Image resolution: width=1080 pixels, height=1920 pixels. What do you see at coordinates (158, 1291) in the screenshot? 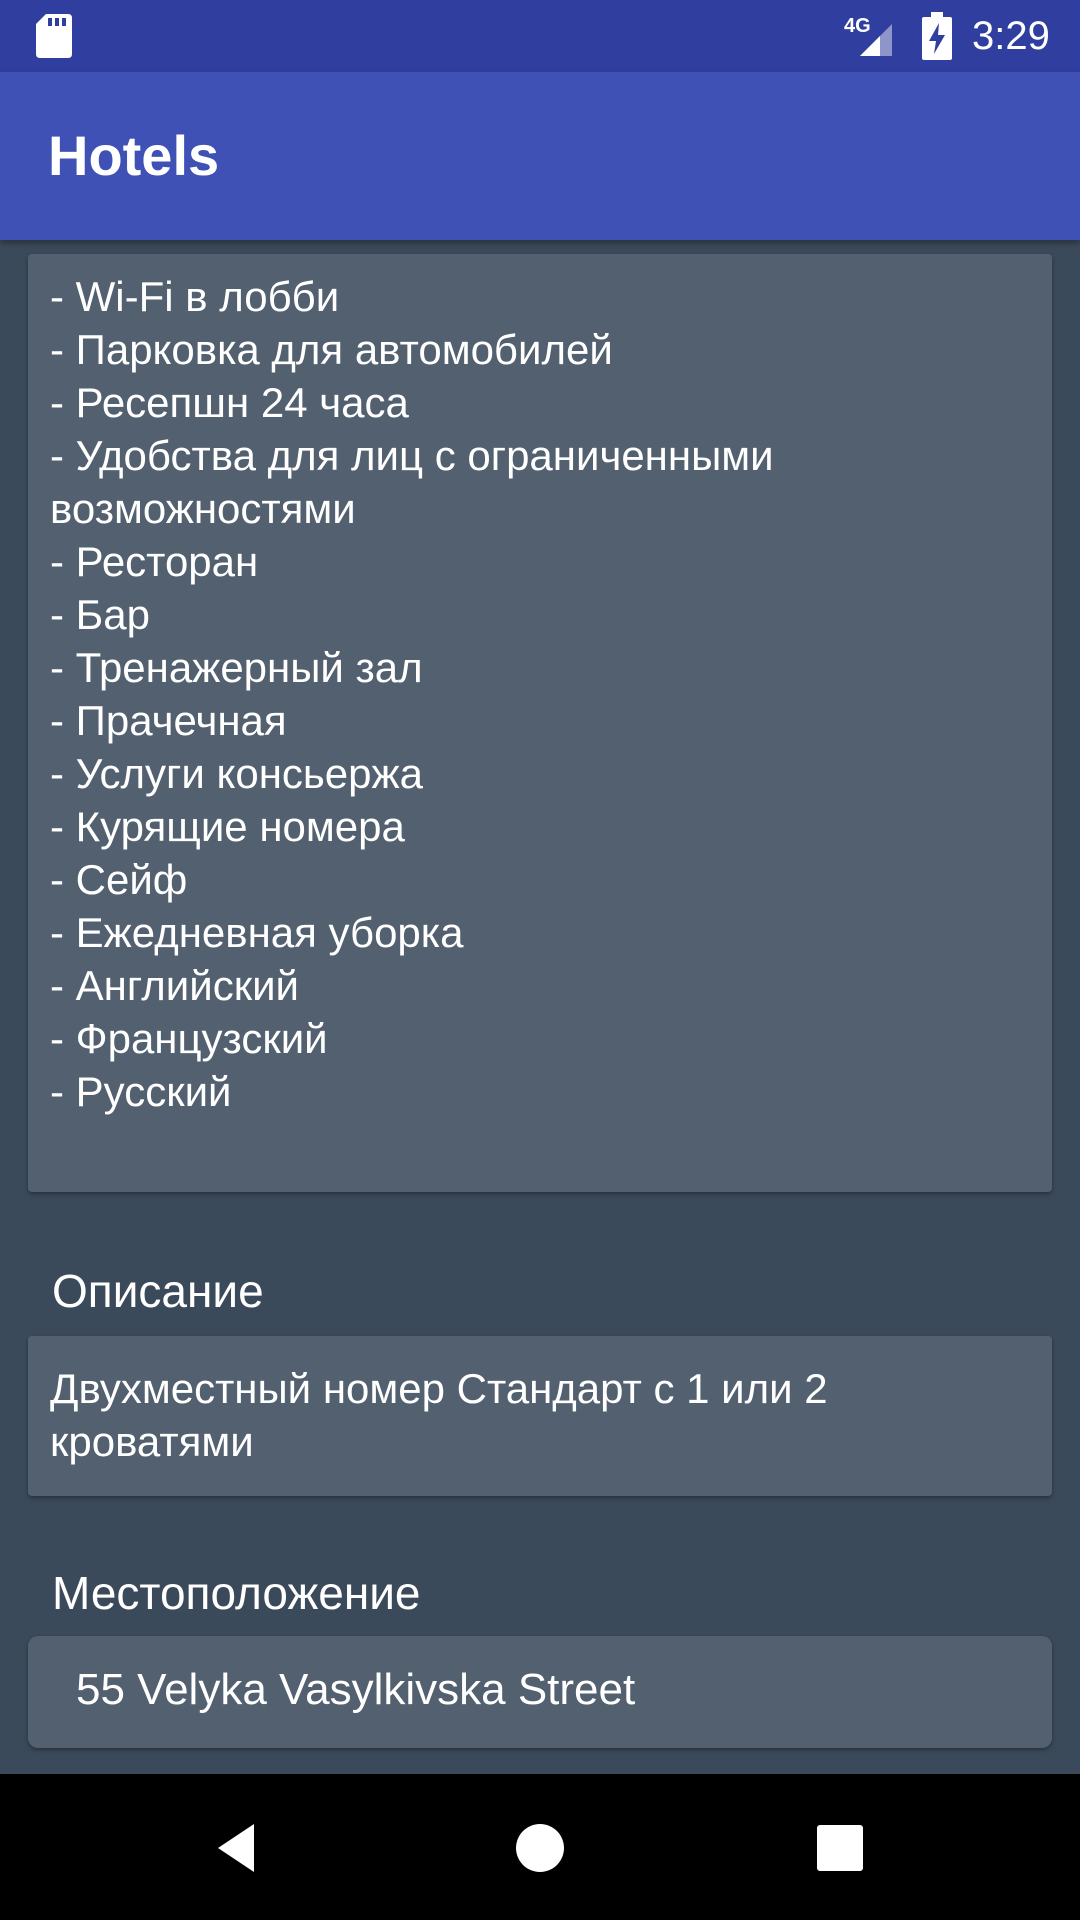
I see `description-heading: Описание` at bounding box center [158, 1291].